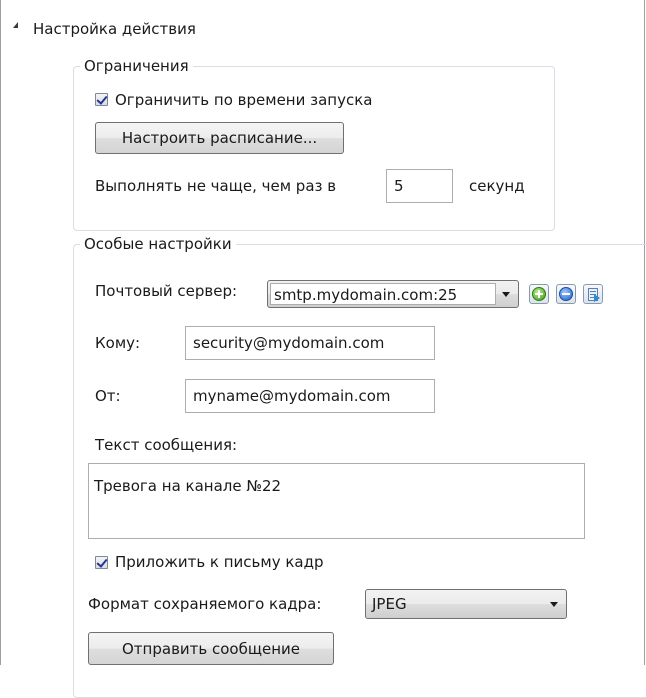  I want to click on window-left-border, so click(0, 332).